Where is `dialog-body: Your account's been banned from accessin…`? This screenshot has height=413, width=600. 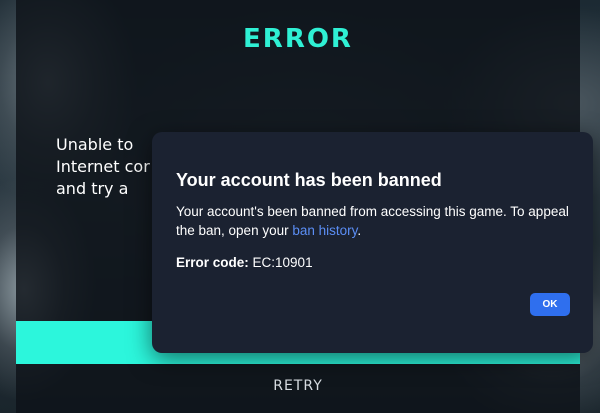
dialog-body: Your account's been banned from accessin… is located at coordinates (373, 221).